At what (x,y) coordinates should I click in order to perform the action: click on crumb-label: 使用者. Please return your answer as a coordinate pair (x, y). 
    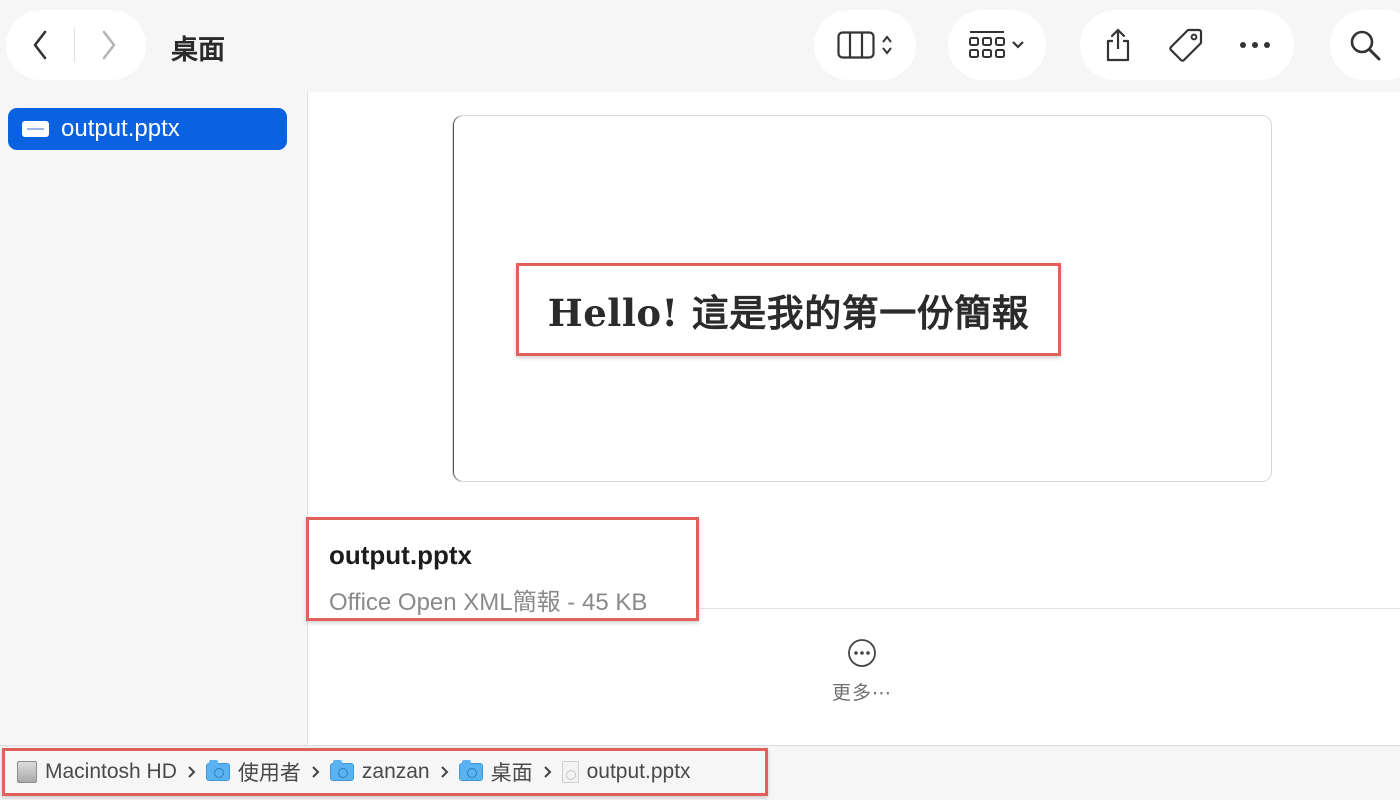
    Looking at the image, I should click on (269, 773).